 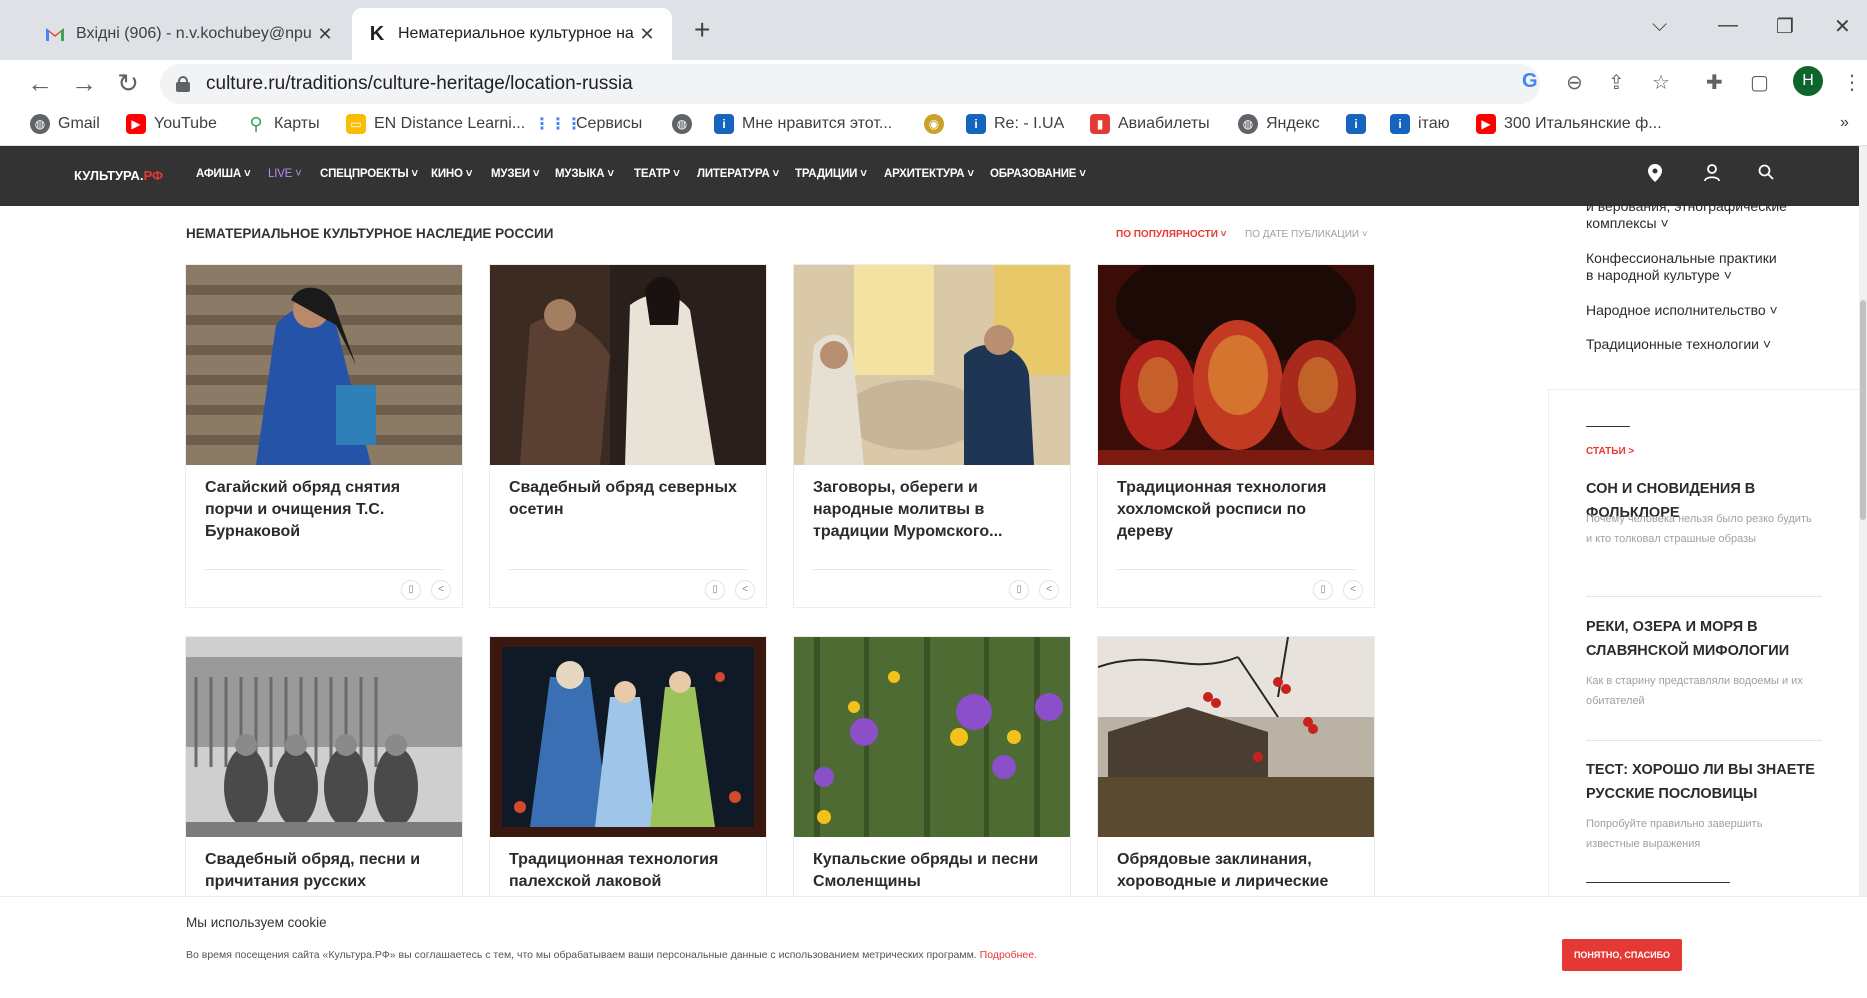 I want to click on nav-education: ОБРАЗОВАНИЕ ˅, so click(x=1038, y=174).